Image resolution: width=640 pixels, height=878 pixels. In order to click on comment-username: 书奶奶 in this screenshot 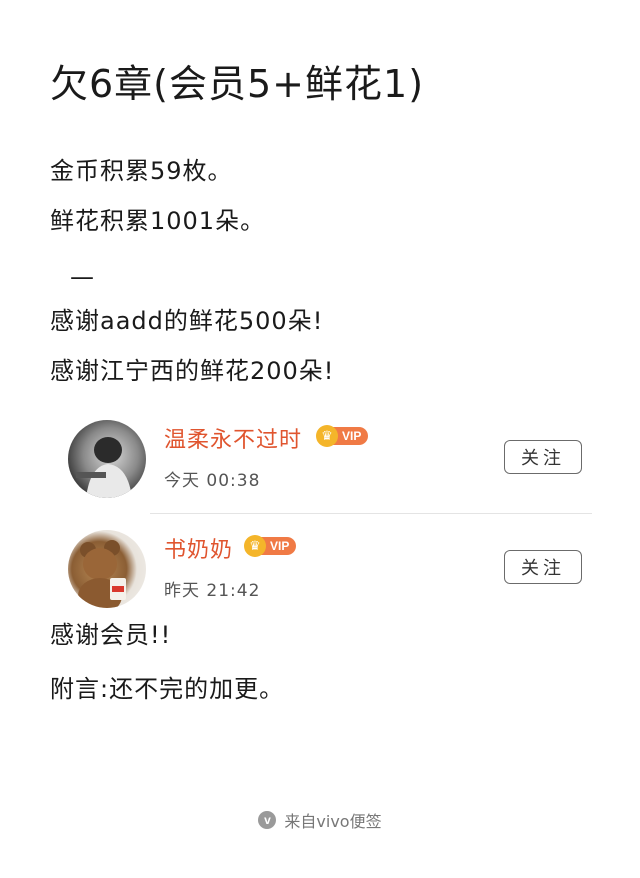, I will do `click(198, 548)`.